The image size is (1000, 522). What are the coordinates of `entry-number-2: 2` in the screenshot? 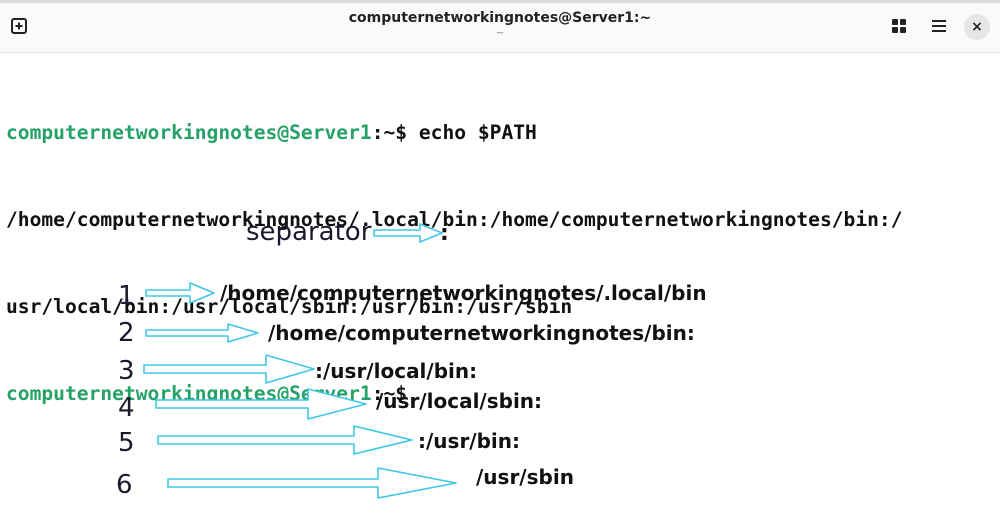 It's located at (126, 333).